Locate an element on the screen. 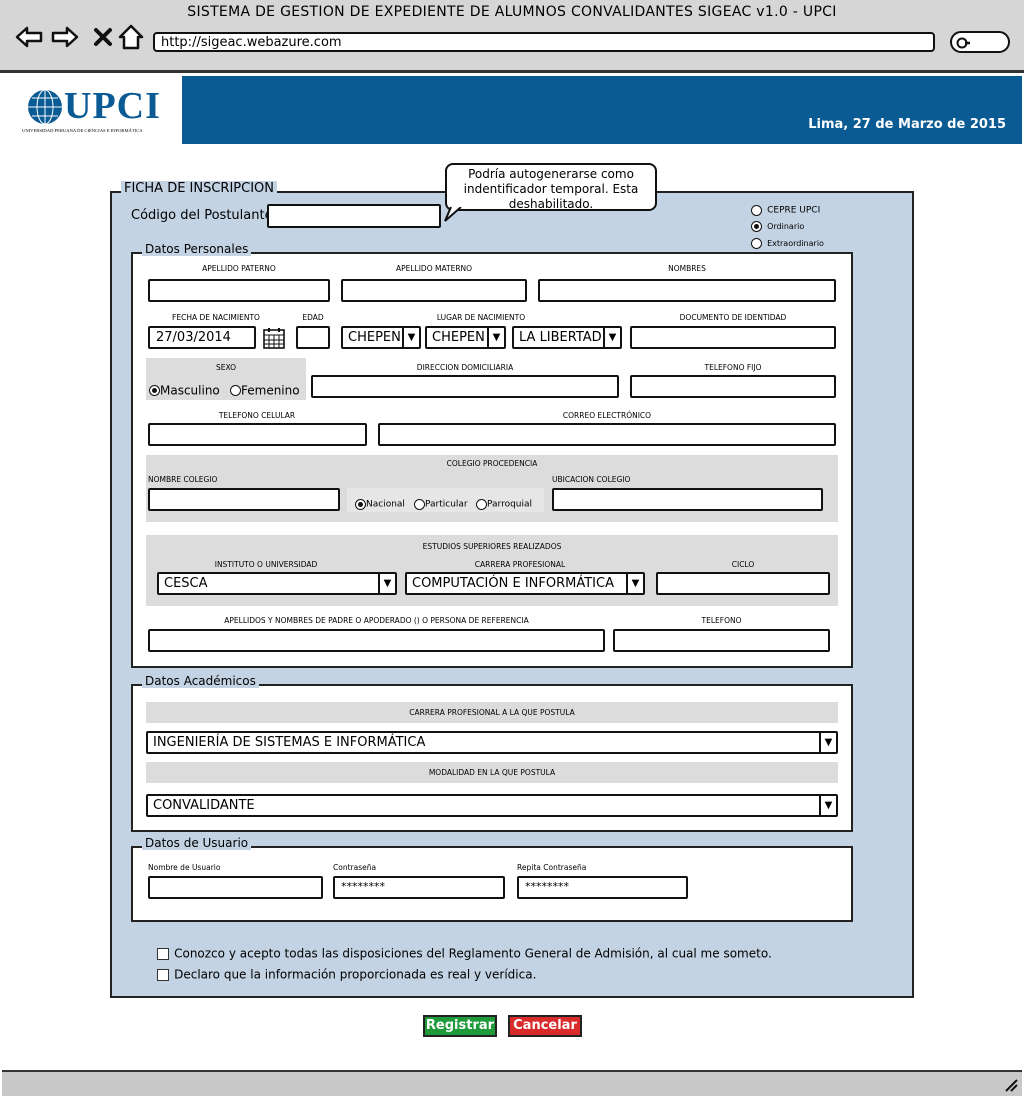 This screenshot has width=1024, height=1098. nombres-input is located at coordinates (687, 290).